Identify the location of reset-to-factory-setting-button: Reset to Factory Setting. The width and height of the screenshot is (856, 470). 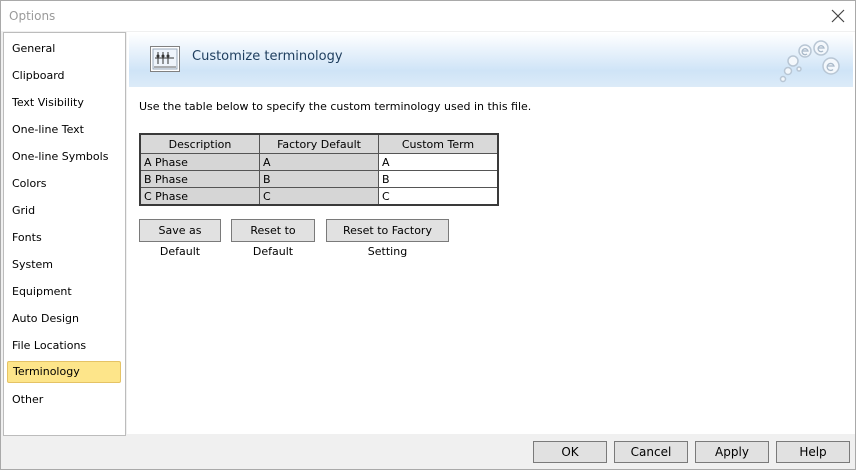
(387, 238).